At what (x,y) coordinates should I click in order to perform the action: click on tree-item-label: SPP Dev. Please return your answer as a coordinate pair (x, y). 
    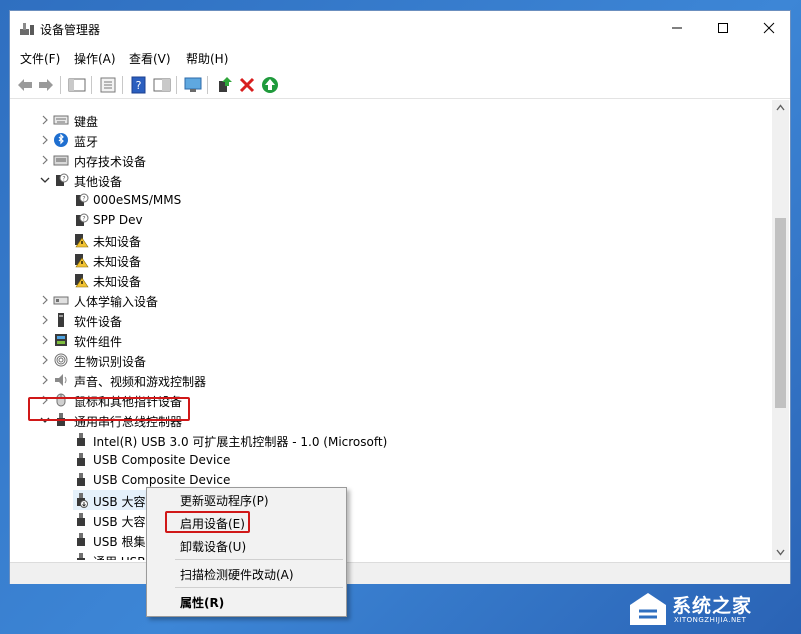
    Looking at the image, I should click on (118, 220).